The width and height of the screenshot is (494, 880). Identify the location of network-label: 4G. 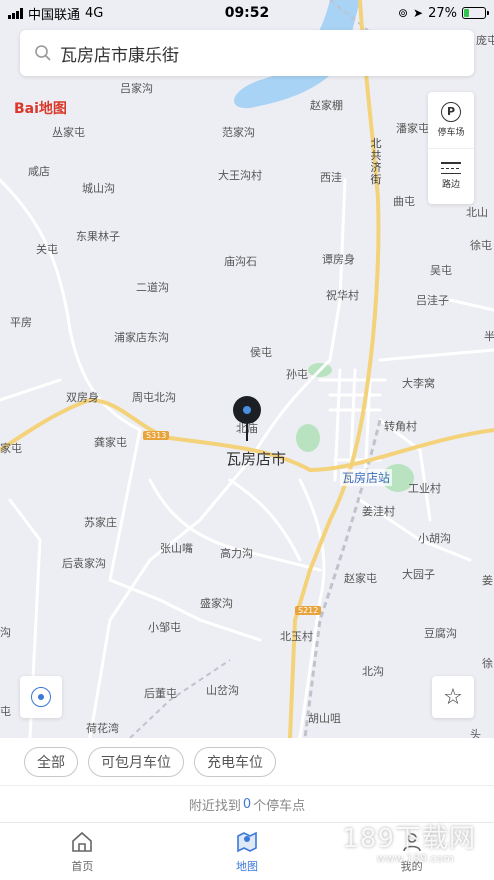
(94, 13).